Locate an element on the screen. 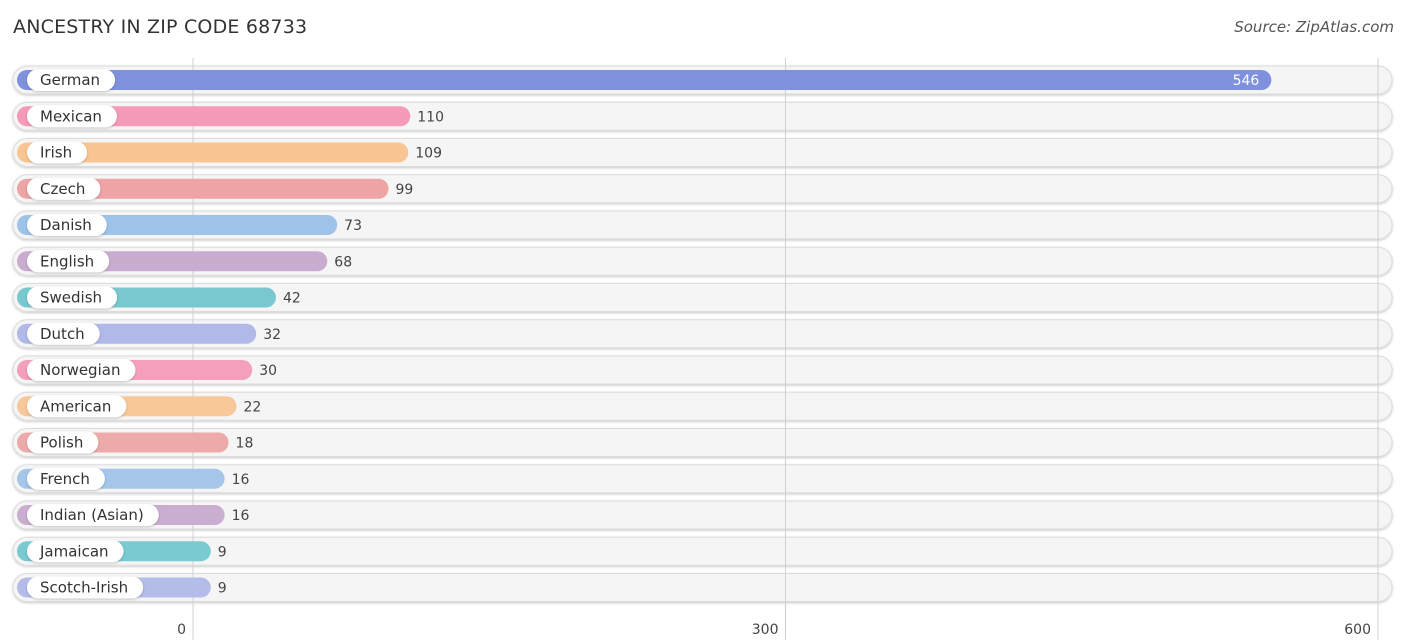 The height and width of the screenshot is (644, 1406). category-label: American is located at coordinates (75, 406).